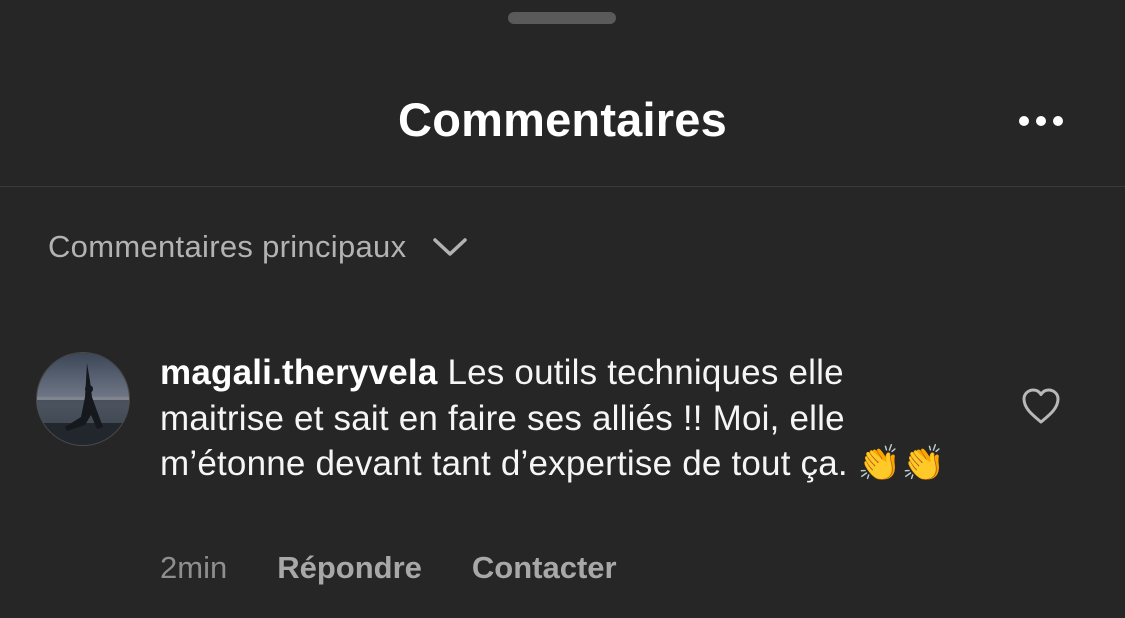 The width and height of the screenshot is (1125, 618). I want to click on like-comment-button, so click(1041, 406).